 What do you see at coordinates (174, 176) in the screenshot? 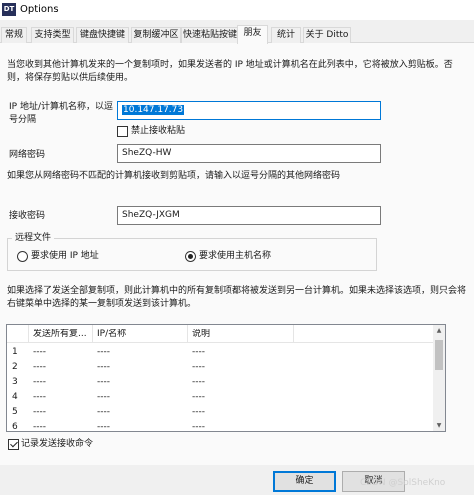
I see `other-passwords-hint: 如果您从网络密码不匹配的计算机接收到剪贴项，请输入以逗号分隔的其他网络密码` at bounding box center [174, 176].